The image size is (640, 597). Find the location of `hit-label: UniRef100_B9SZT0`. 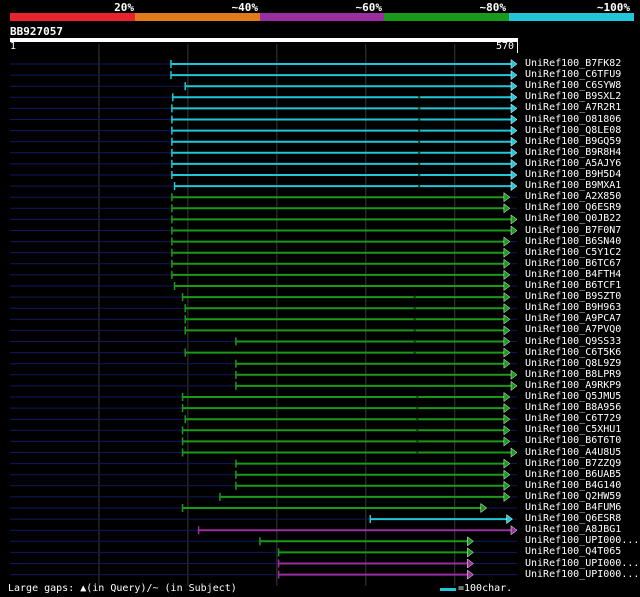

hit-label: UniRef100_B9SZT0 is located at coordinates (573, 296).